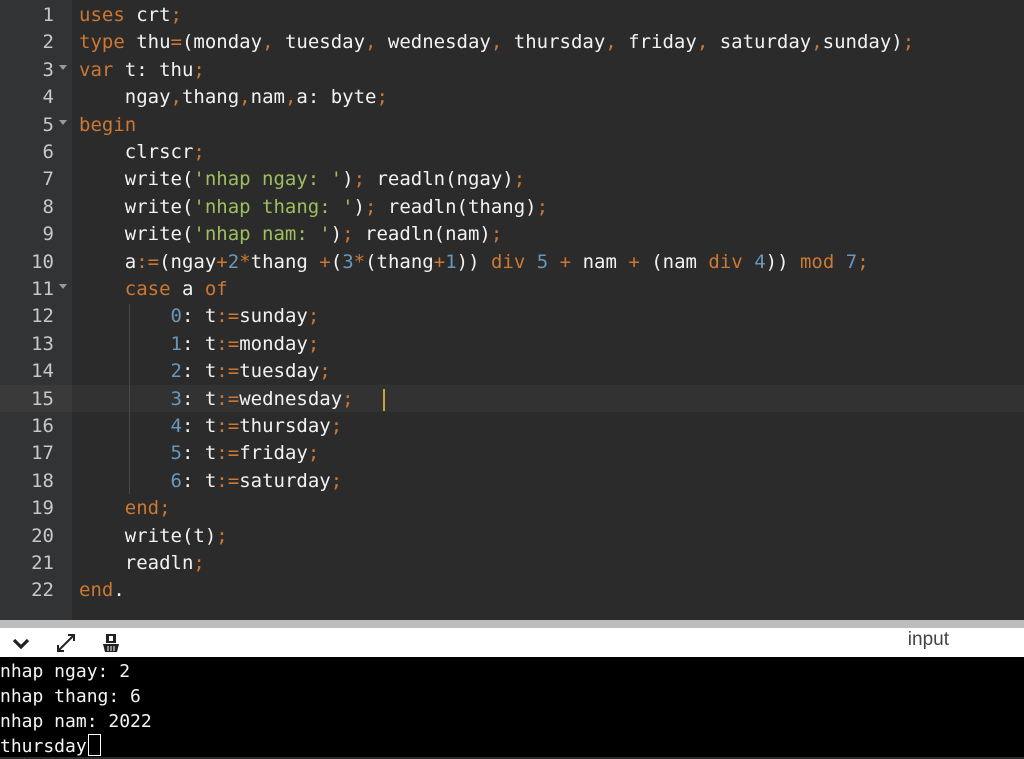 Image resolution: width=1024 pixels, height=759 pixels. What do you see at coordinates (21, 643) in the screenshot?
I see `chevron-down-icon` at bounding box center [21, 643].